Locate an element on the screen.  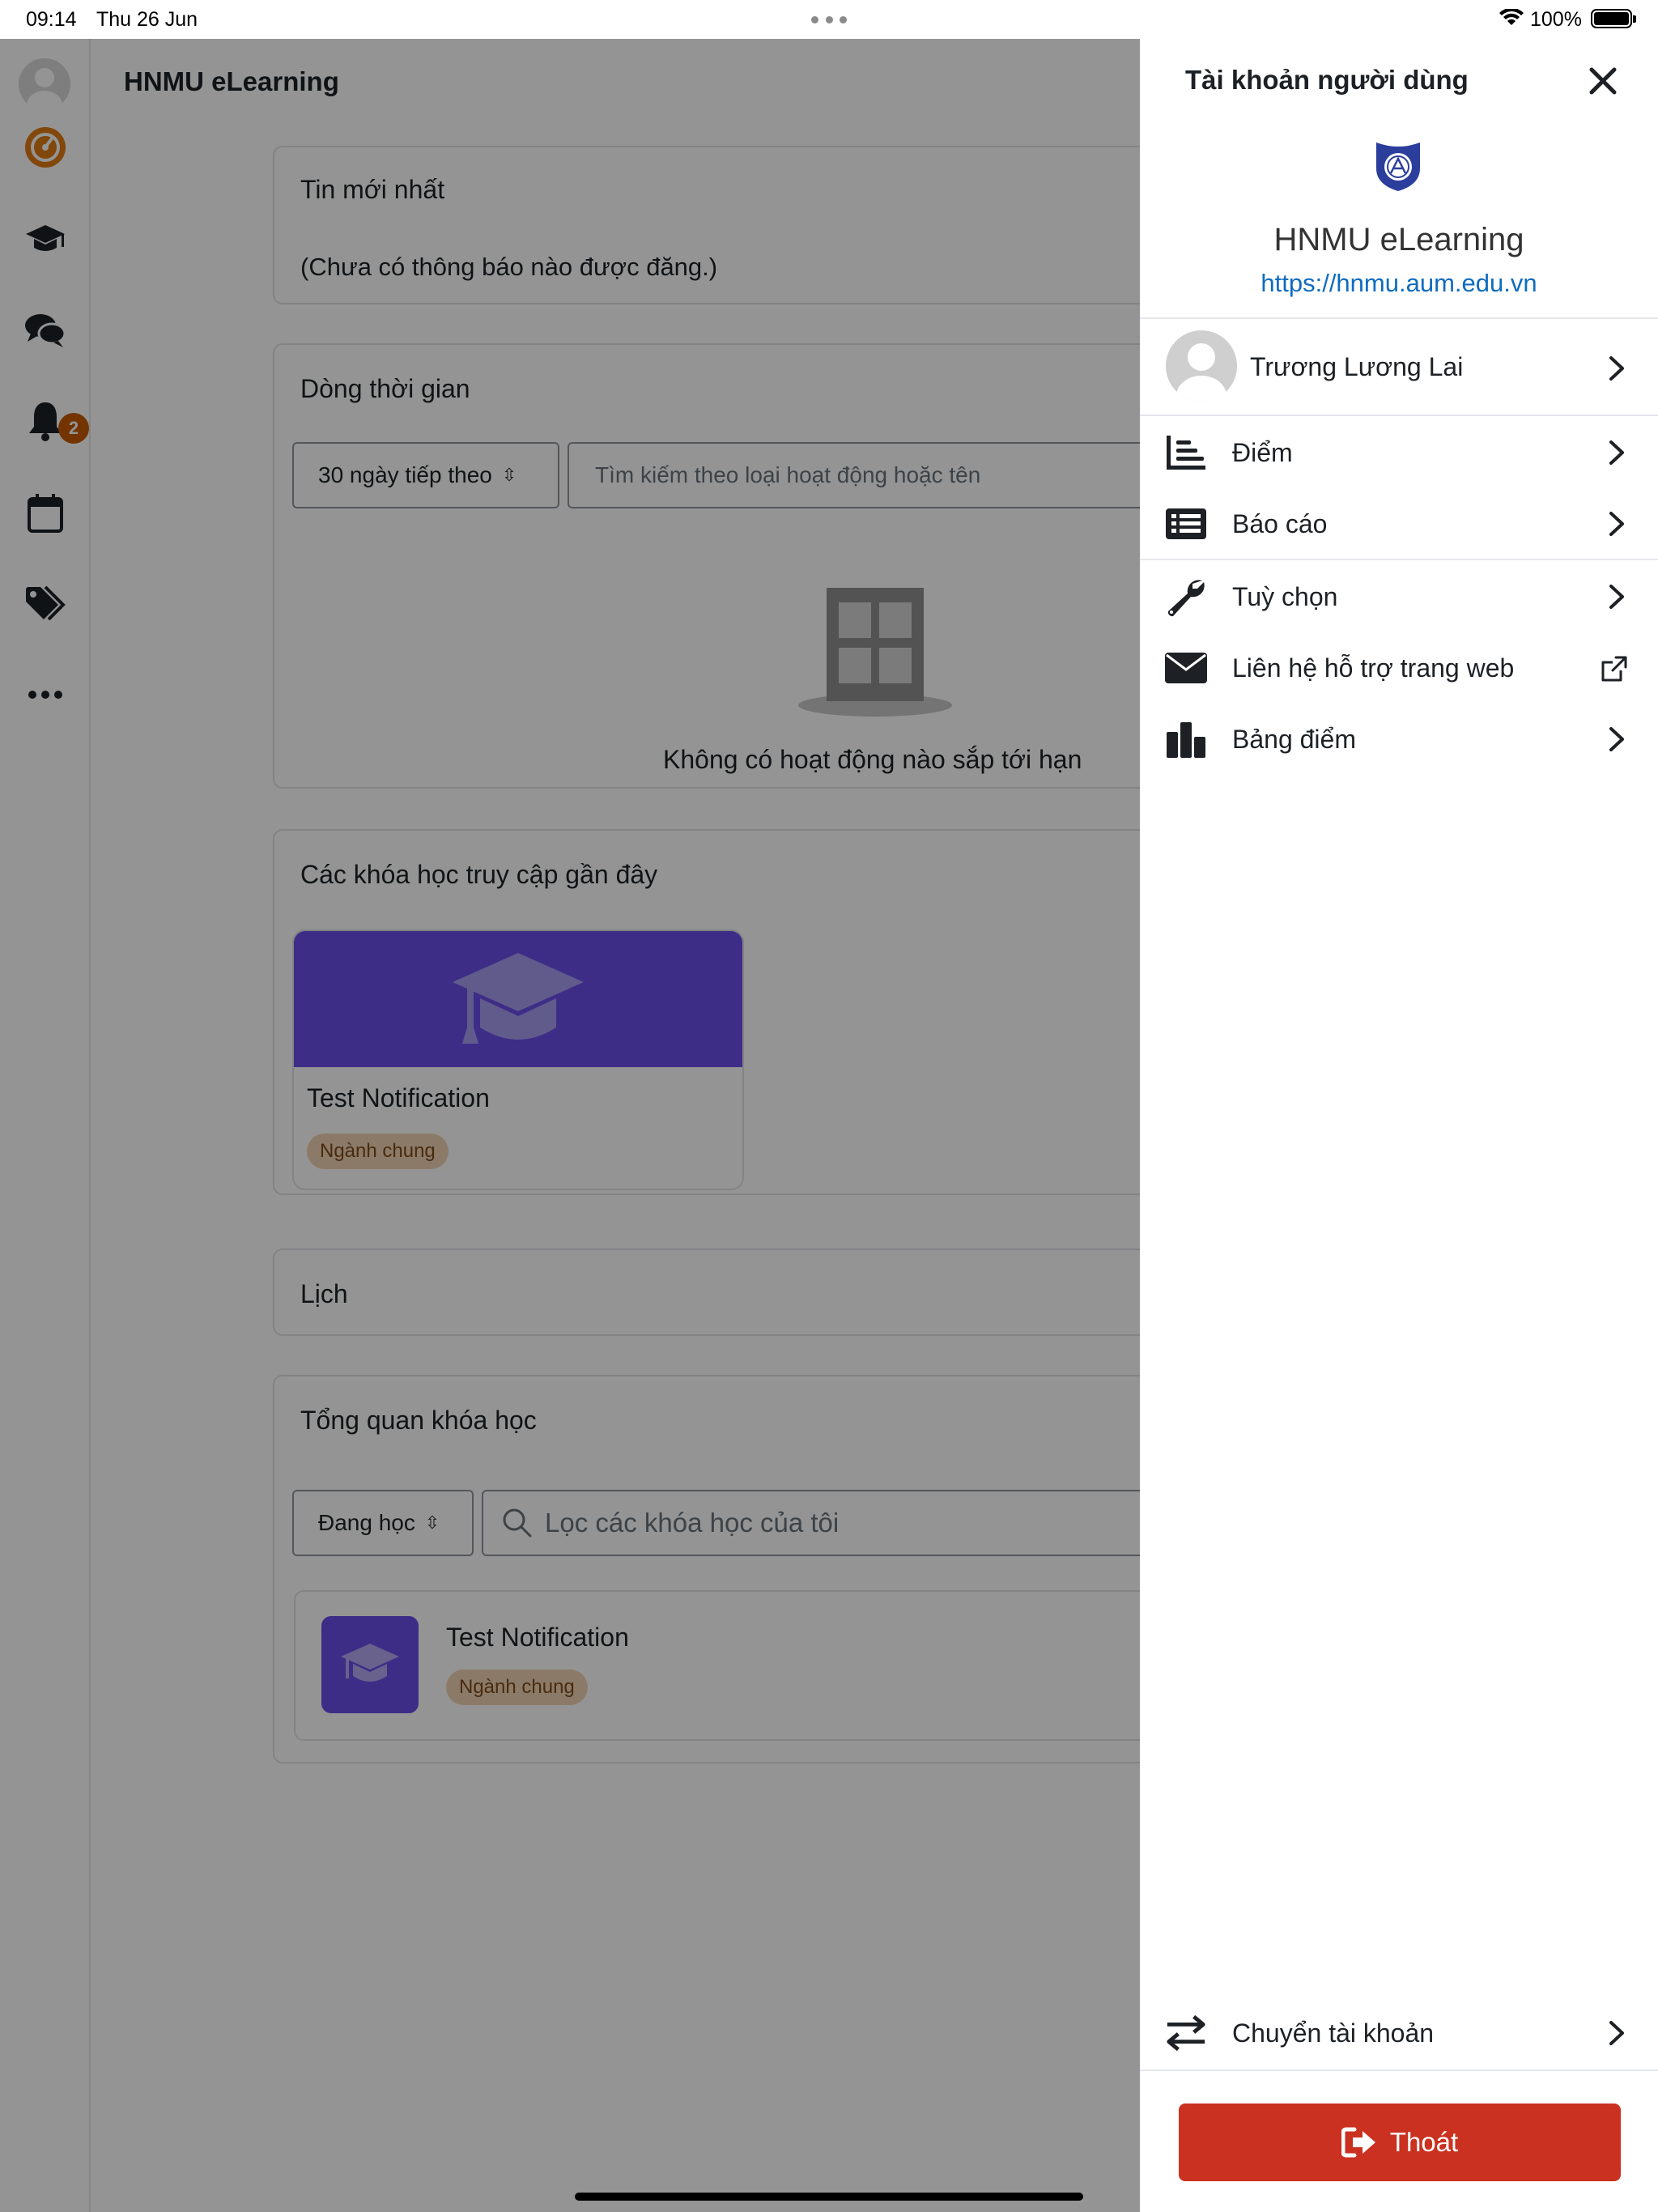
sign-out-icon is located at coordinates (1358, 2143).